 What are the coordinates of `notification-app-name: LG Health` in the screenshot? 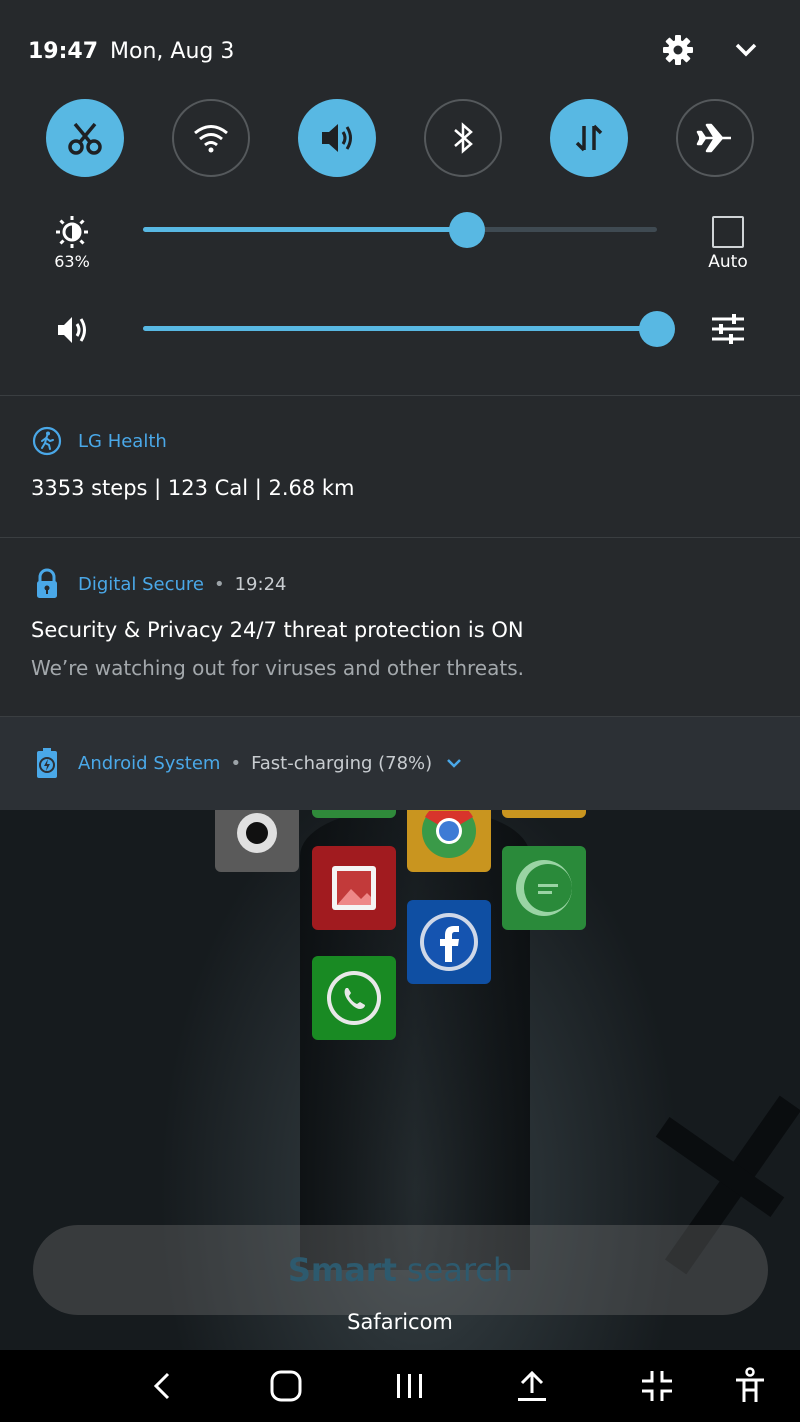 It's located at (122, 441).